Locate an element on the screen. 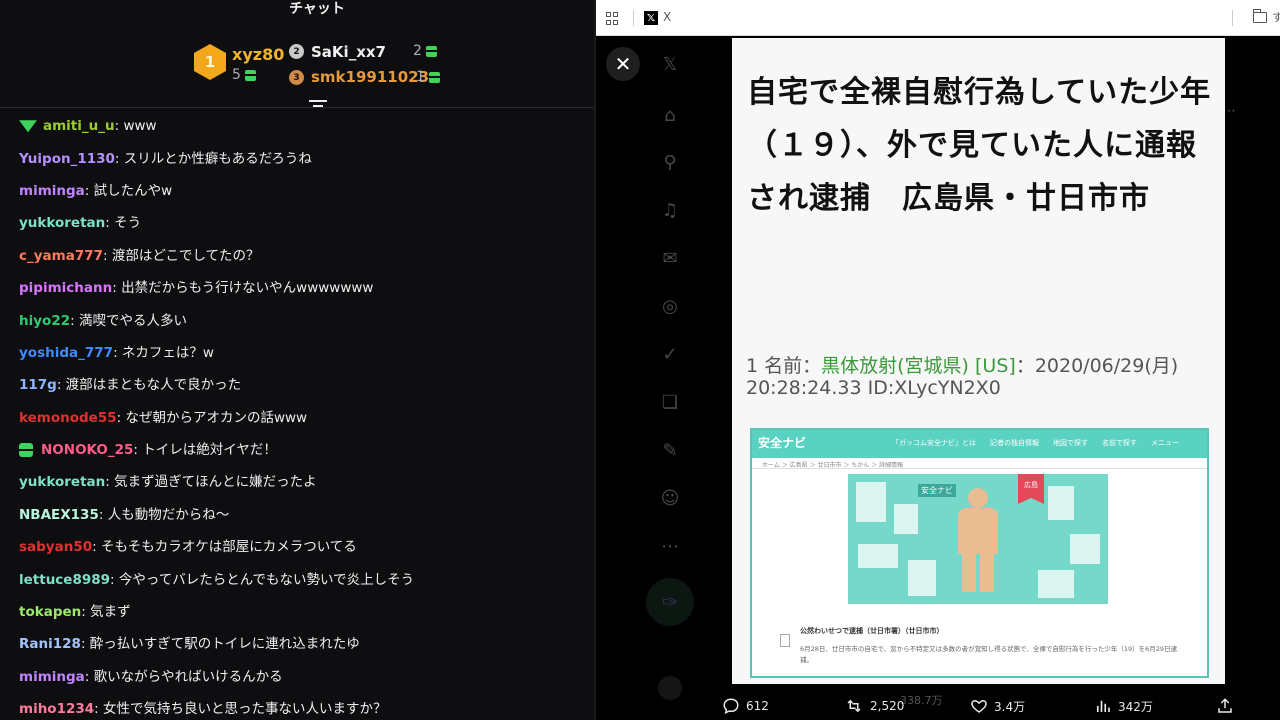 Image resolution: width=1280 pixels, height=720 pixels. tab-separator is located at coordinates (633, 18).